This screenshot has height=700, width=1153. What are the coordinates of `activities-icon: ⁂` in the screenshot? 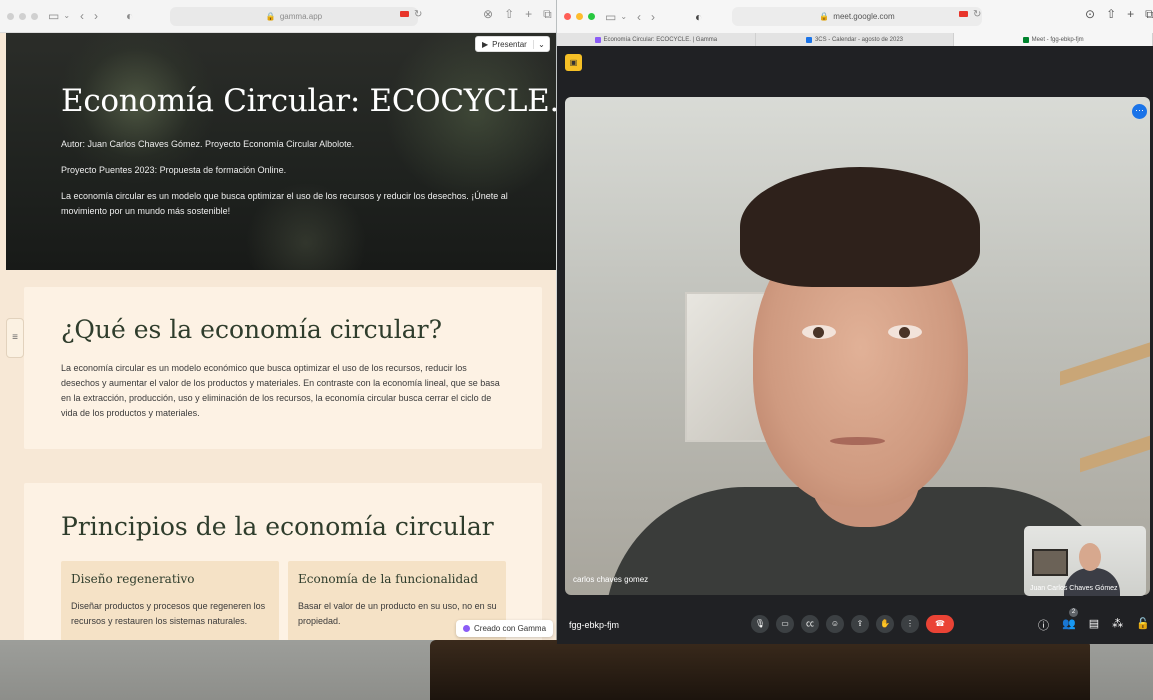 It's located at (1117, 625).